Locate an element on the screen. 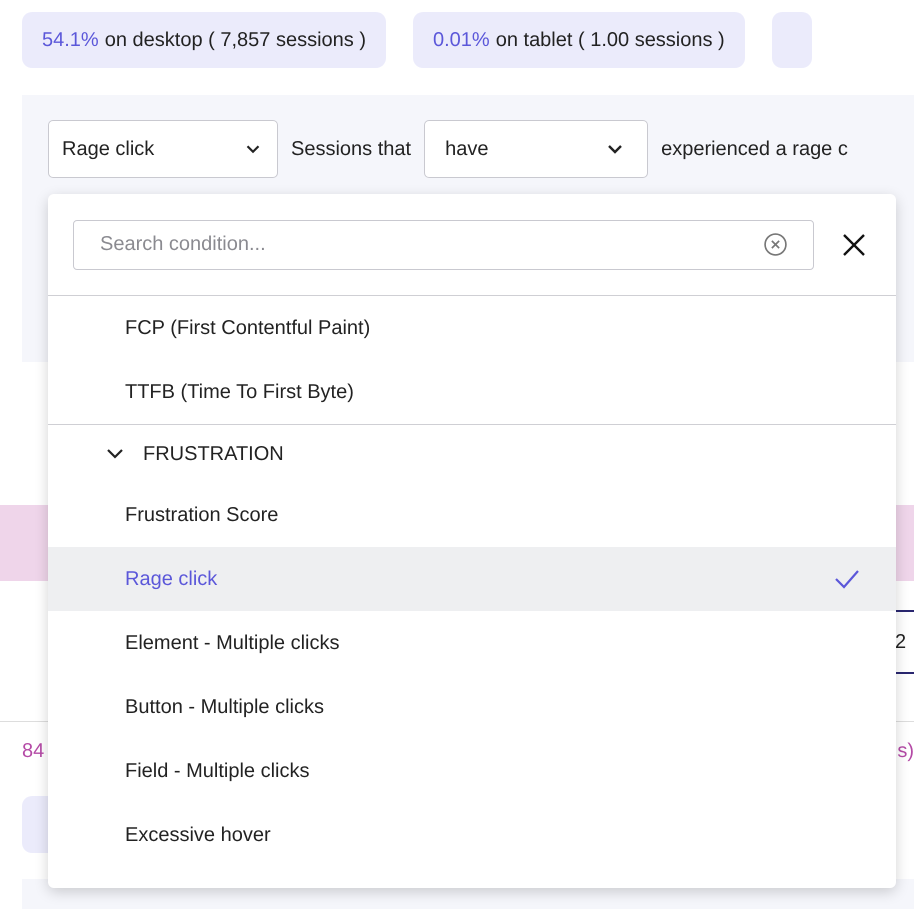 The image size is (914, 912). group-header: FRUSTRATION is located at coordinates (472, 454).